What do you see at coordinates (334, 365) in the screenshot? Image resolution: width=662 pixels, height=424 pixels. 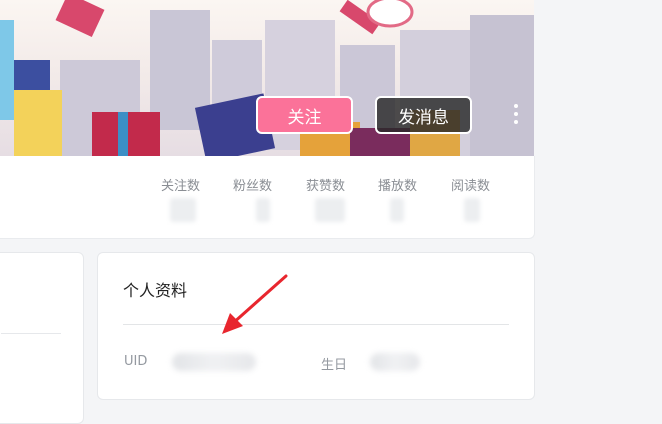 I see `birthday-label: 生日` at bounding box center [334, 365].